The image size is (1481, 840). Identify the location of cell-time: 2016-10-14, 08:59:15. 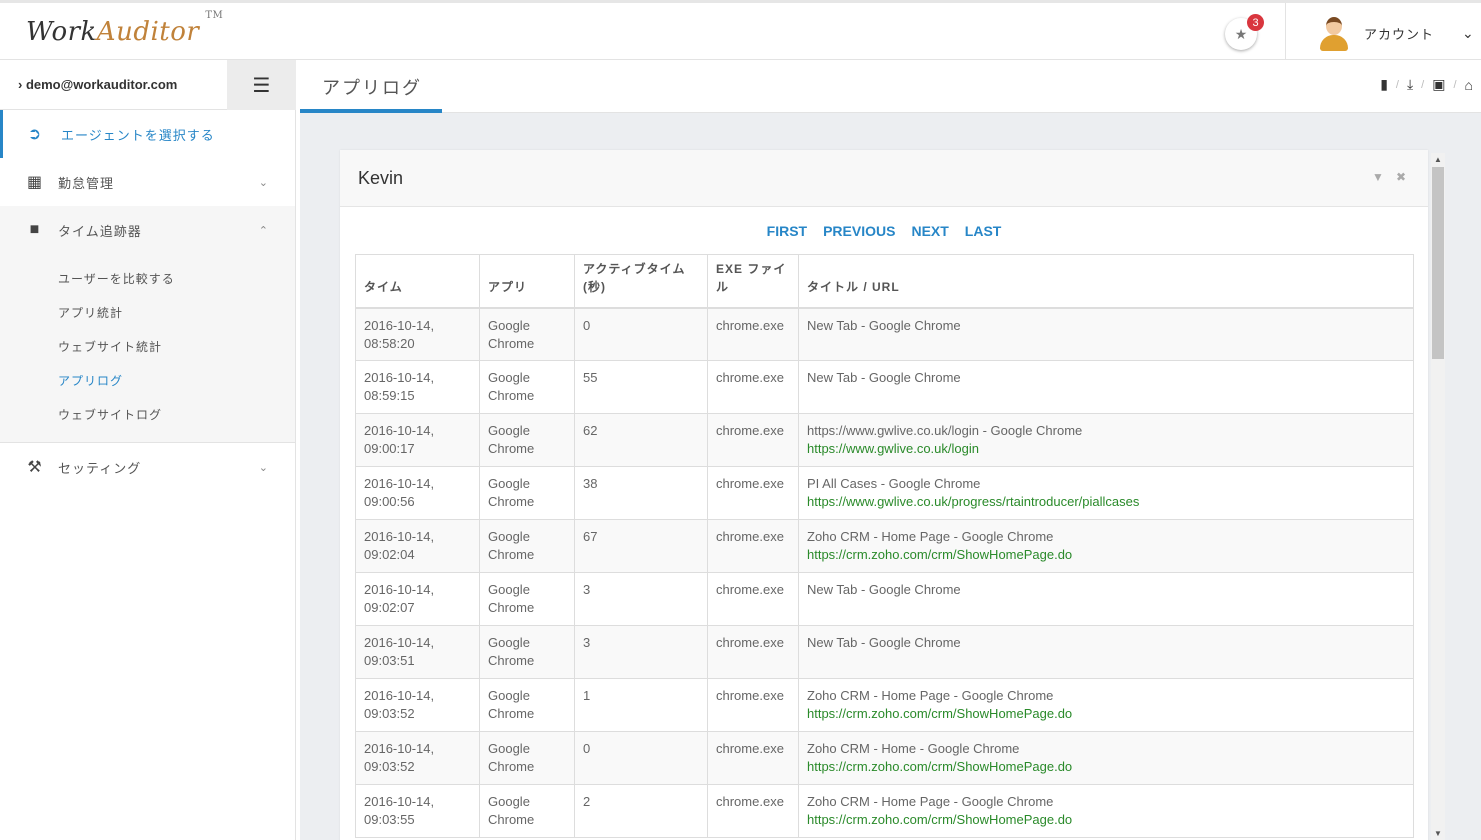
(417, 387).